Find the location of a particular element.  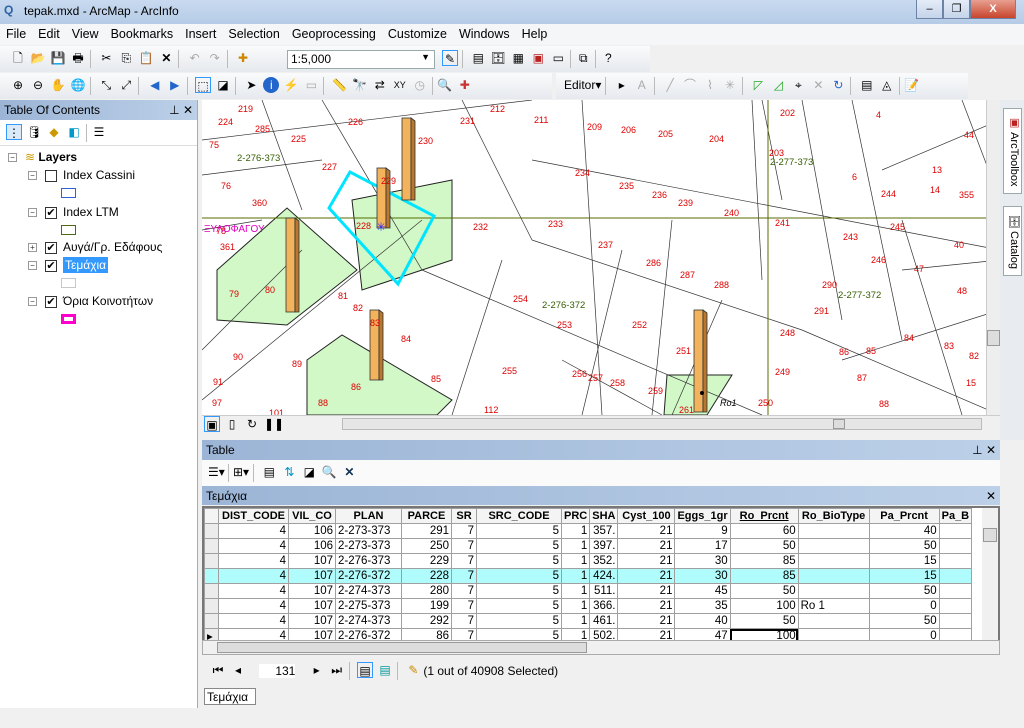

last-record-icon: ⏭ is located at coordinates (337, 670).